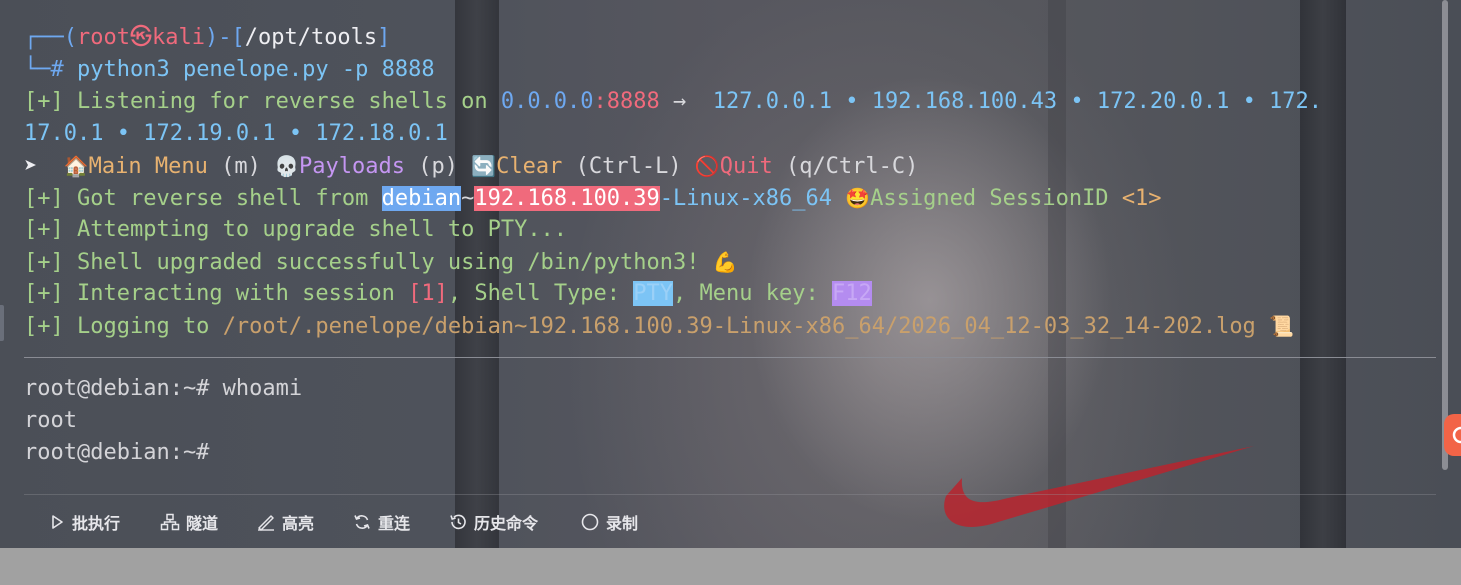 This screenshot has height=585, width=1461. I want to click on home-icon: 🏠, so click(76, 166).